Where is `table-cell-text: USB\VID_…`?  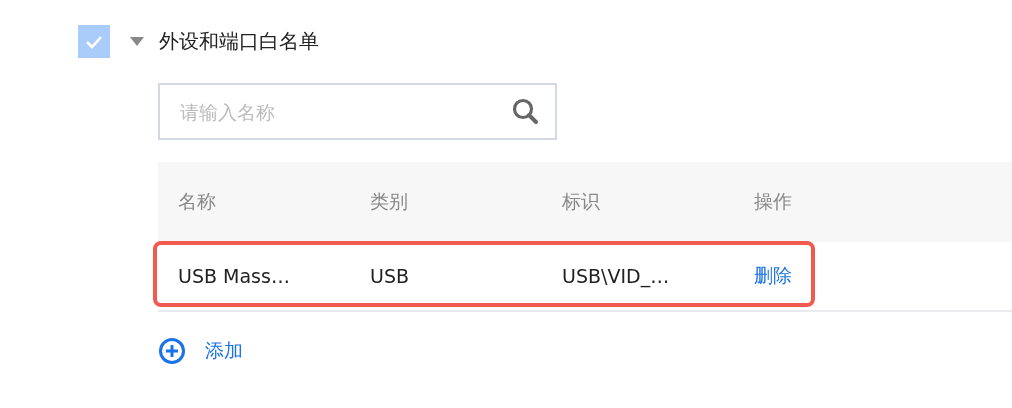 table-cell-text: USB\VID_… is located at coordinates (616, 276).